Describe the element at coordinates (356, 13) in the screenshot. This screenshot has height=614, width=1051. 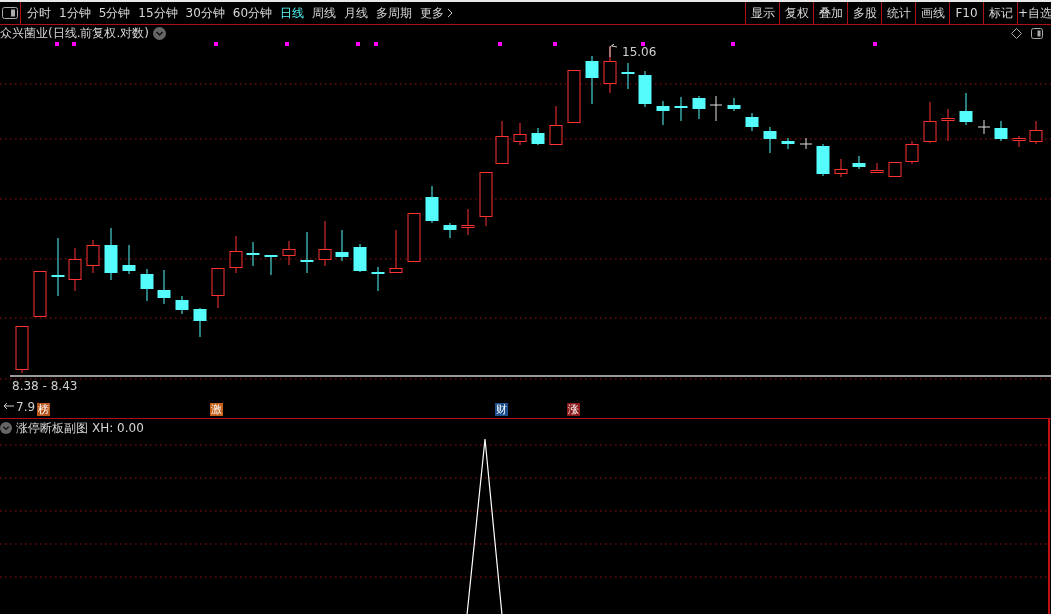
I see `period-tab: 月线` at that location.